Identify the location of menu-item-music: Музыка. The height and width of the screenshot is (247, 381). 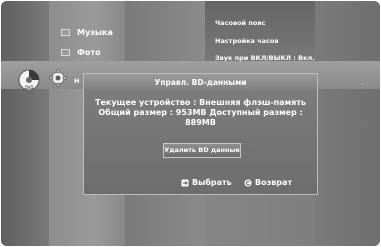
(87, 32).